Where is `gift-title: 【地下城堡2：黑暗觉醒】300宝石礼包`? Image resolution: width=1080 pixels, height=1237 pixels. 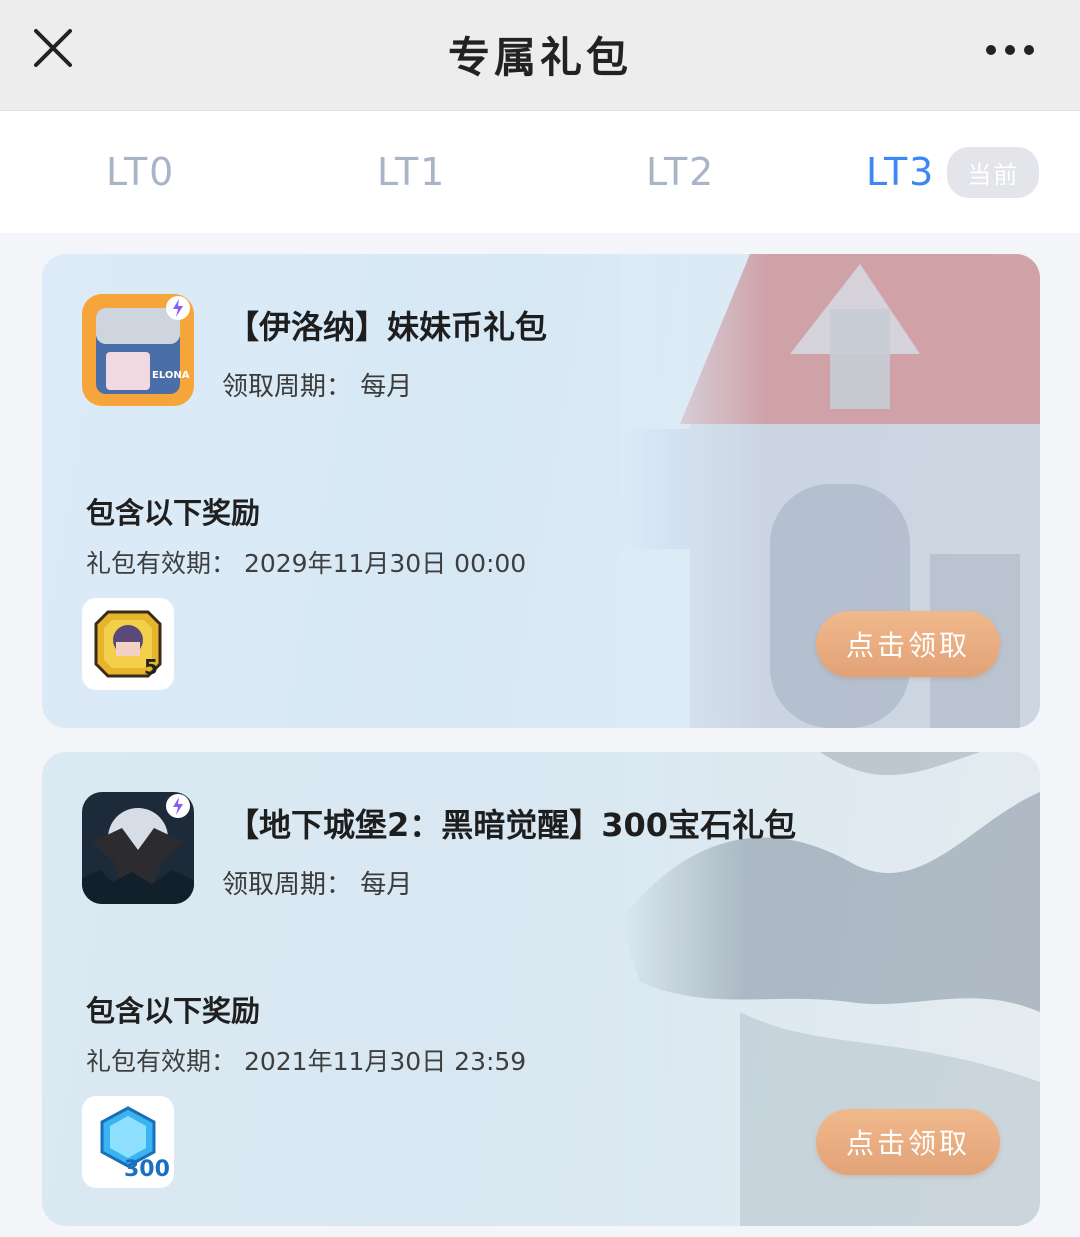 gift-title: 【地下城堡2：黑暗觉醒】300宝石礼包 is located at coordinates (512, 825).